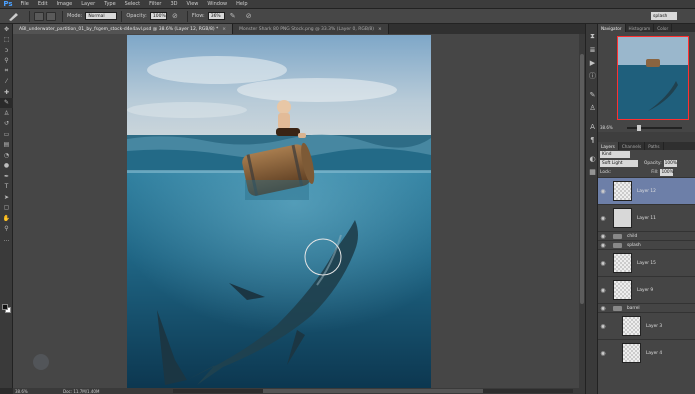 The width and height of the screenshot is (695, 394). I want to click on layer-row: ◉ Layer 3, so click(646, 325).